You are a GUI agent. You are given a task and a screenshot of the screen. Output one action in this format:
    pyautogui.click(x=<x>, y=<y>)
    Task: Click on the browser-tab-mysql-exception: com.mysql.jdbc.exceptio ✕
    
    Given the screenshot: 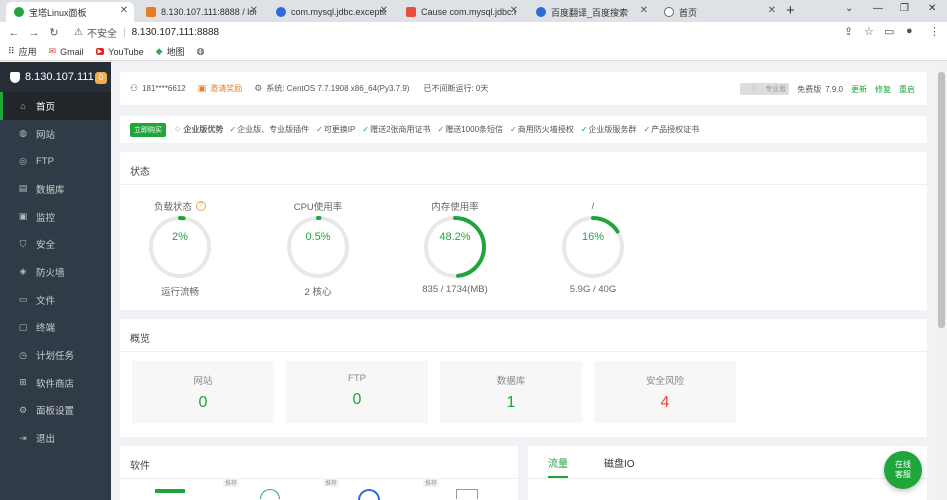 What is the action you would take?
    pyautogui.click(x=331, y=12)
    